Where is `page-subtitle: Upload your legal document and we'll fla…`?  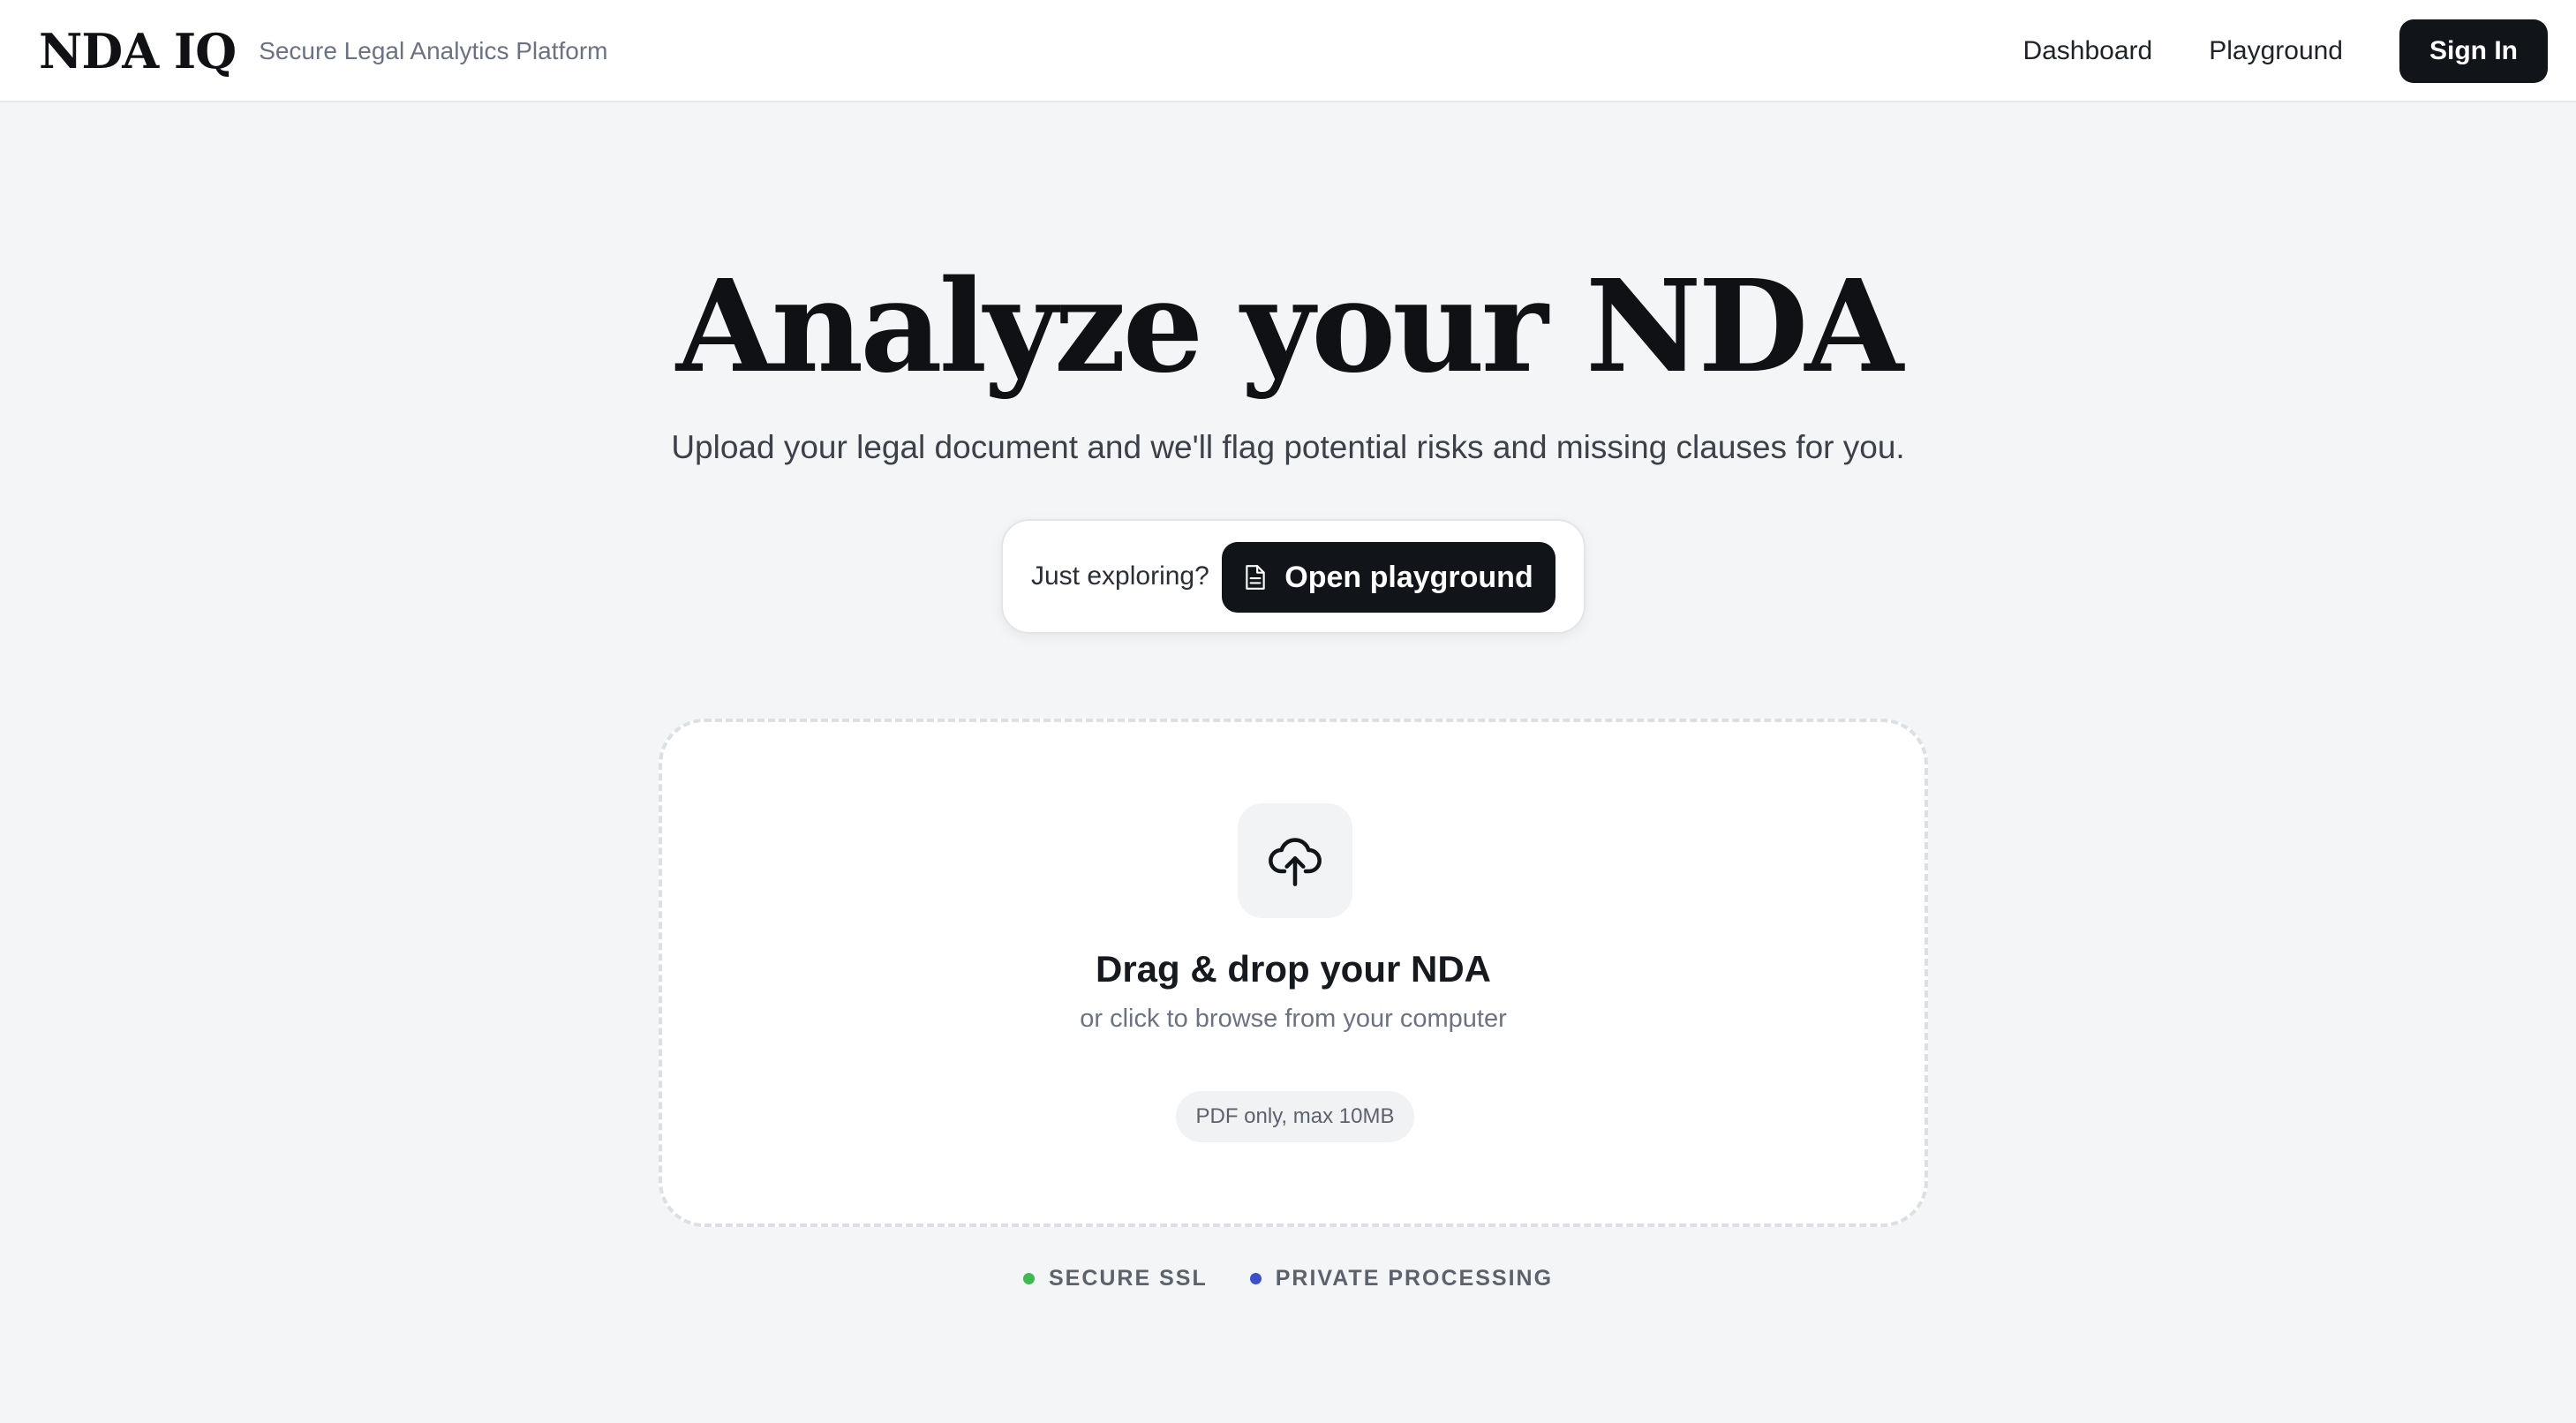 page-subtitle: Upload your legal document and we'll fla… is located at coordinates (1288, 447).